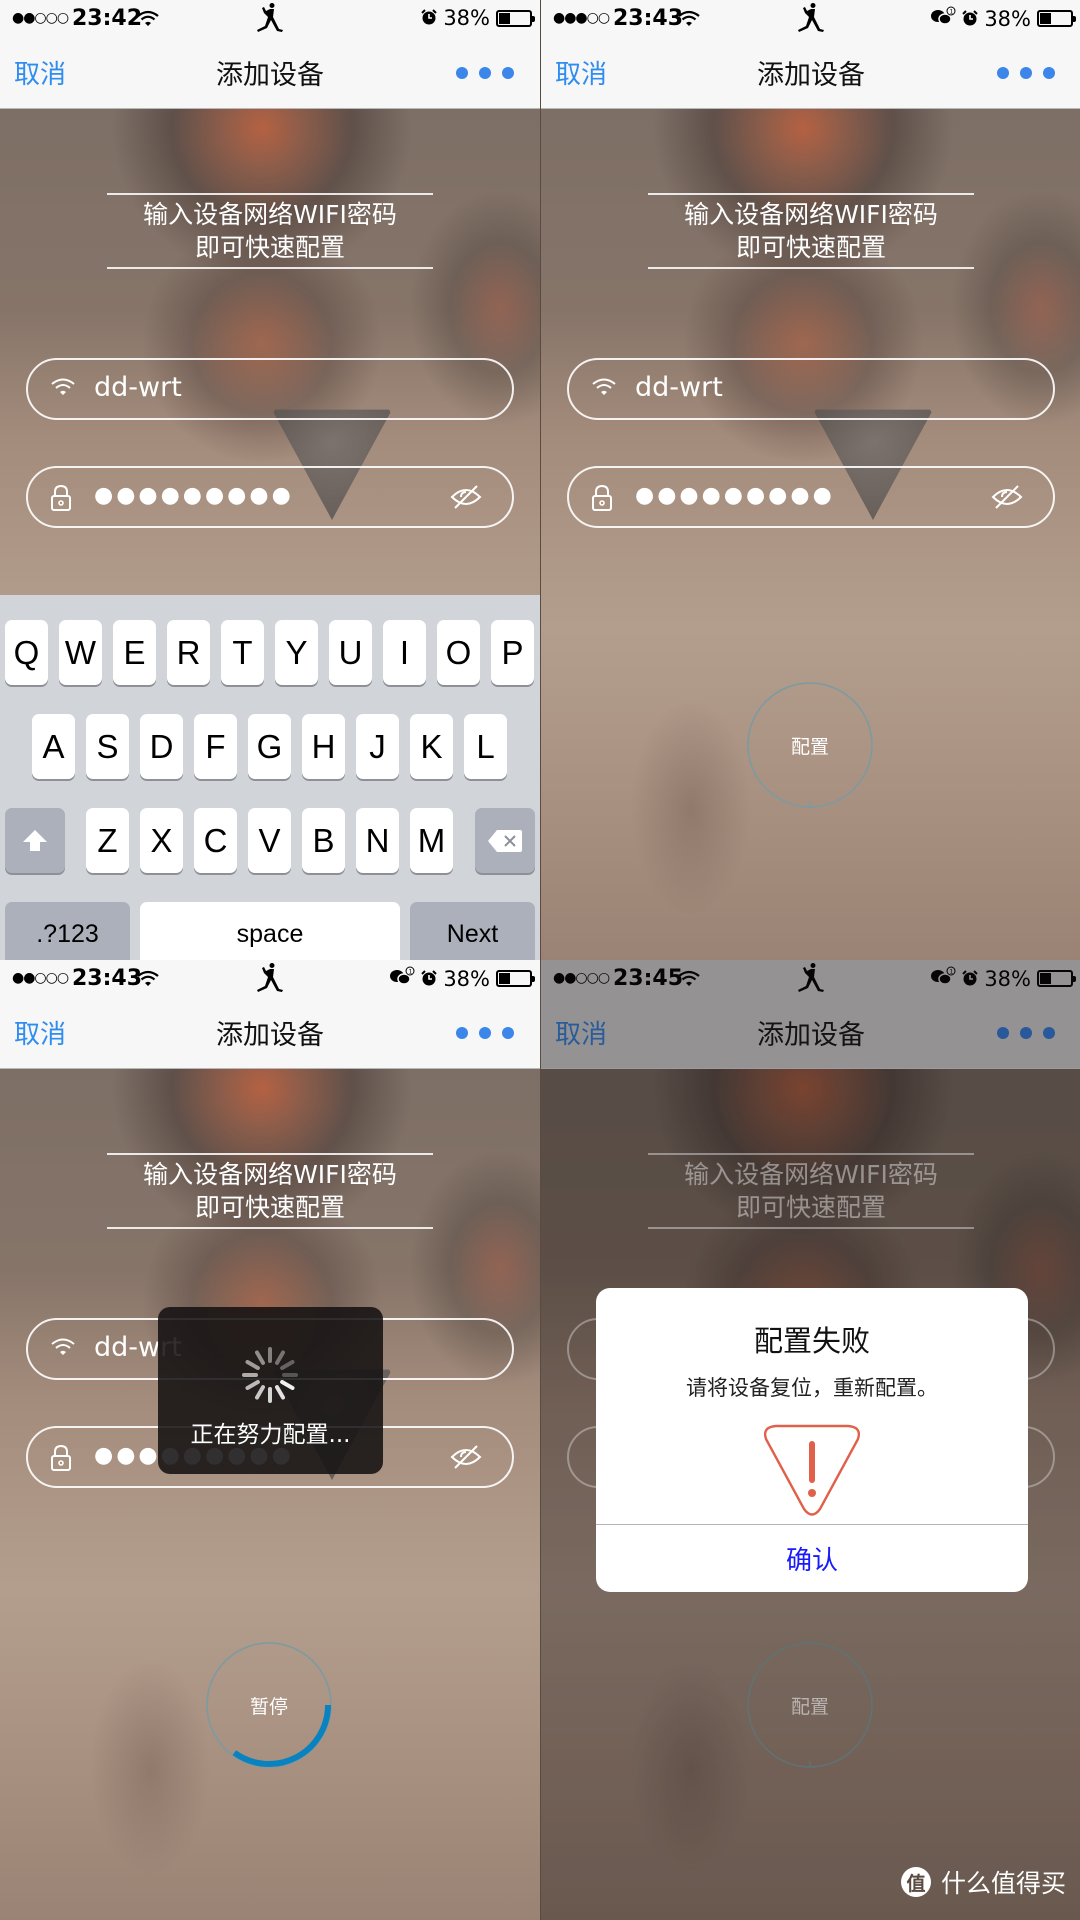 The width and height of the screenshot is (1080, 1920). What do you see at coordinates (485, 746) in the screenshot?
I see `key-l: L` at bounding box center [485, 746].